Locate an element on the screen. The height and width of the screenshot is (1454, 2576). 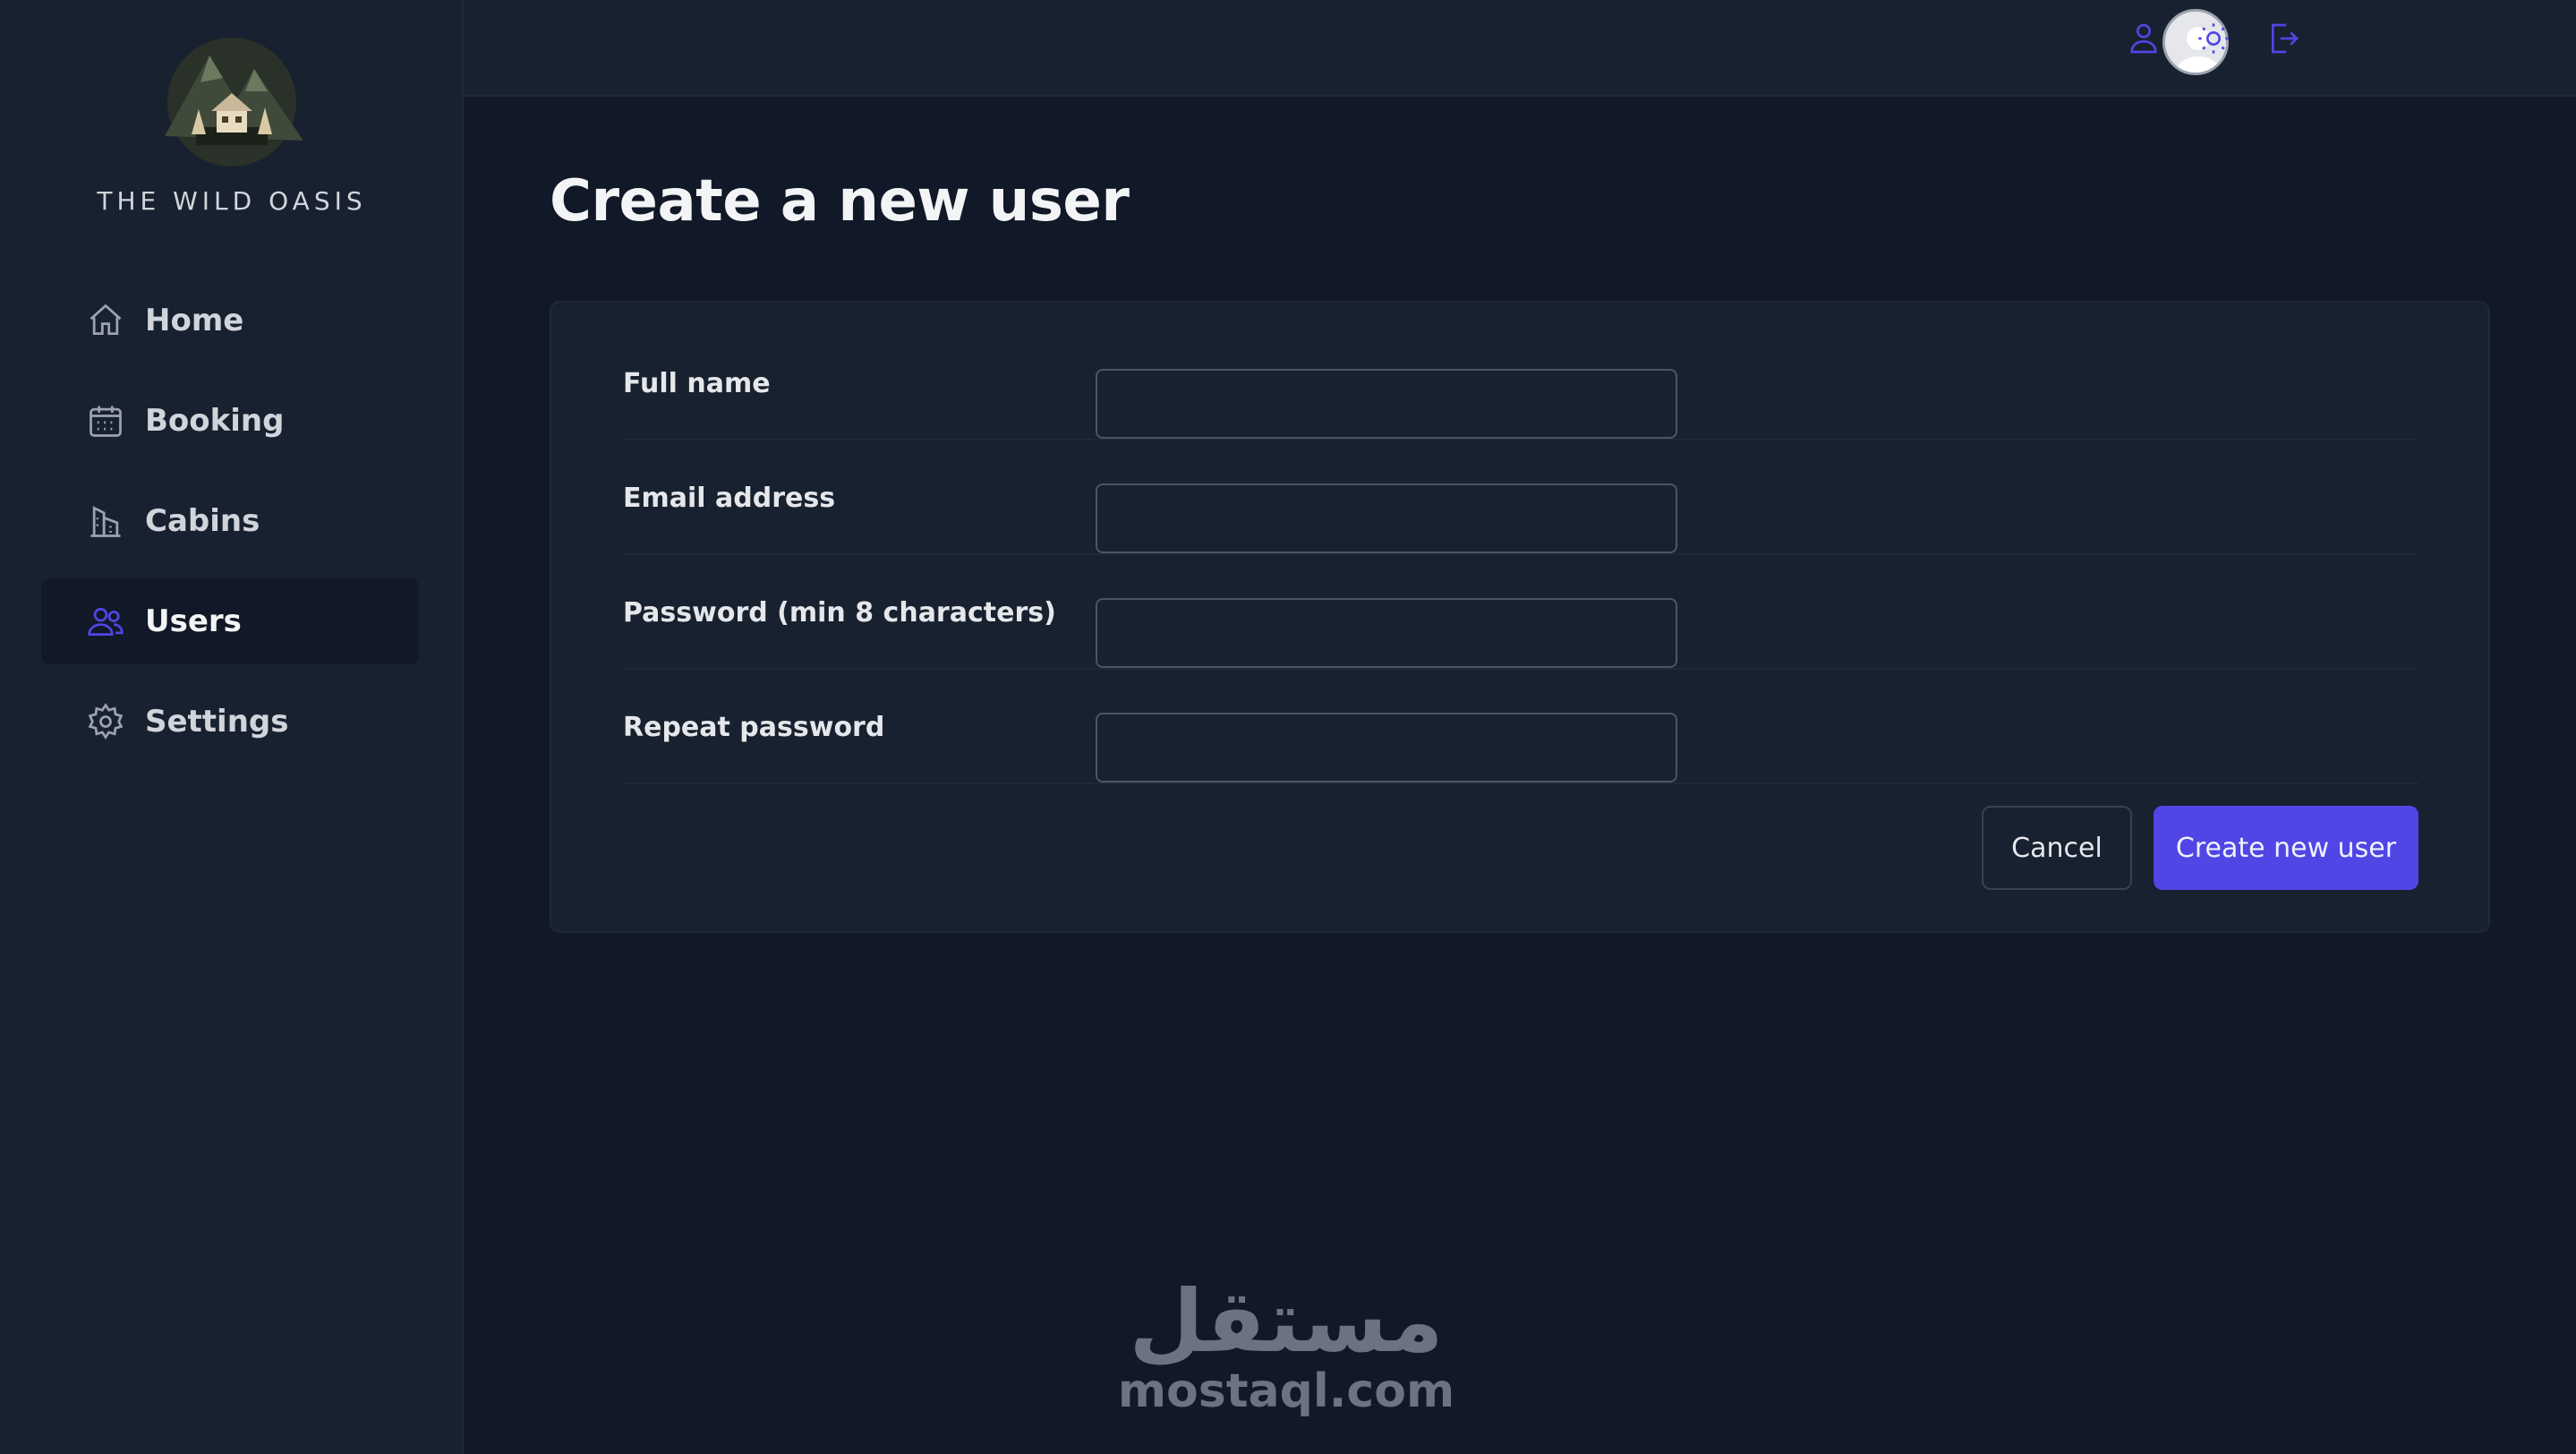
sidebar-item-home: Home is located at coordinates (230, 321).